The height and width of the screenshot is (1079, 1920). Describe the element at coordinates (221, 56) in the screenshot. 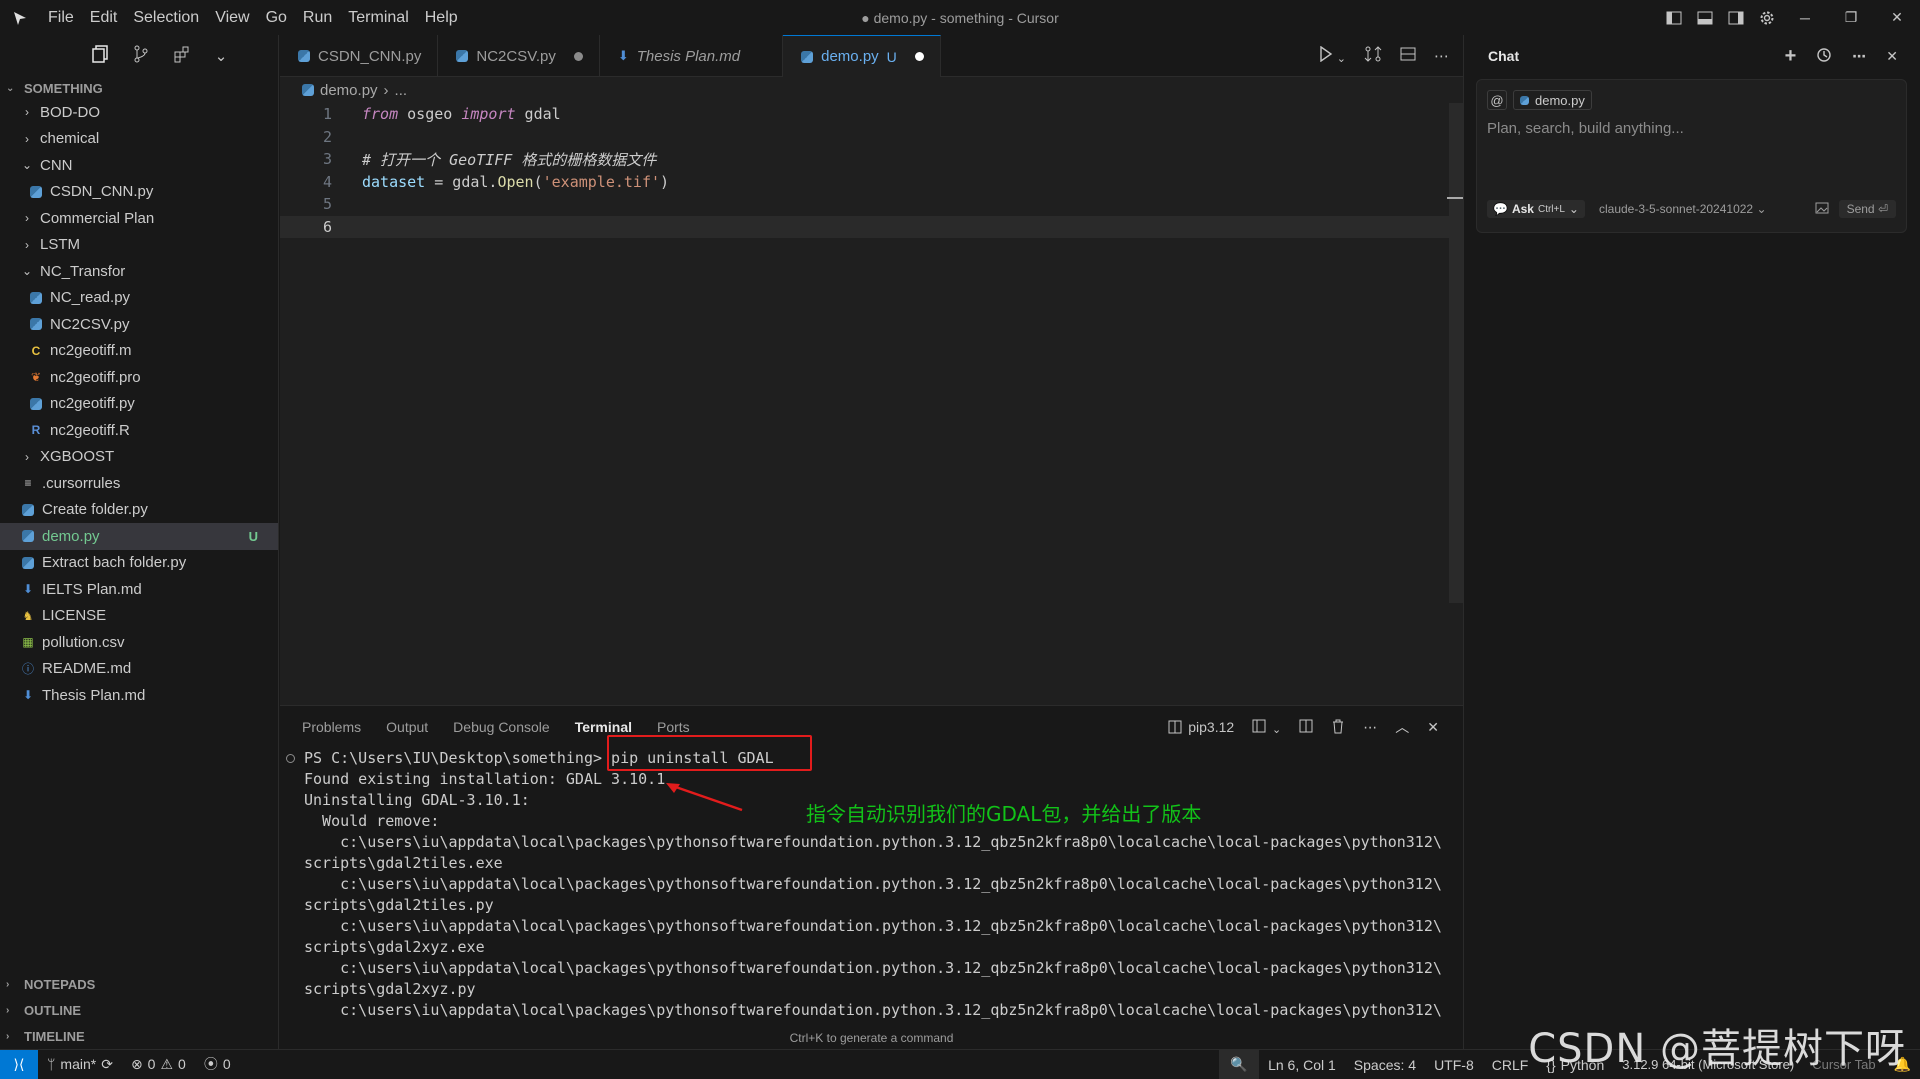

I see `more-views-chevron-icon: ⌄` at that location.